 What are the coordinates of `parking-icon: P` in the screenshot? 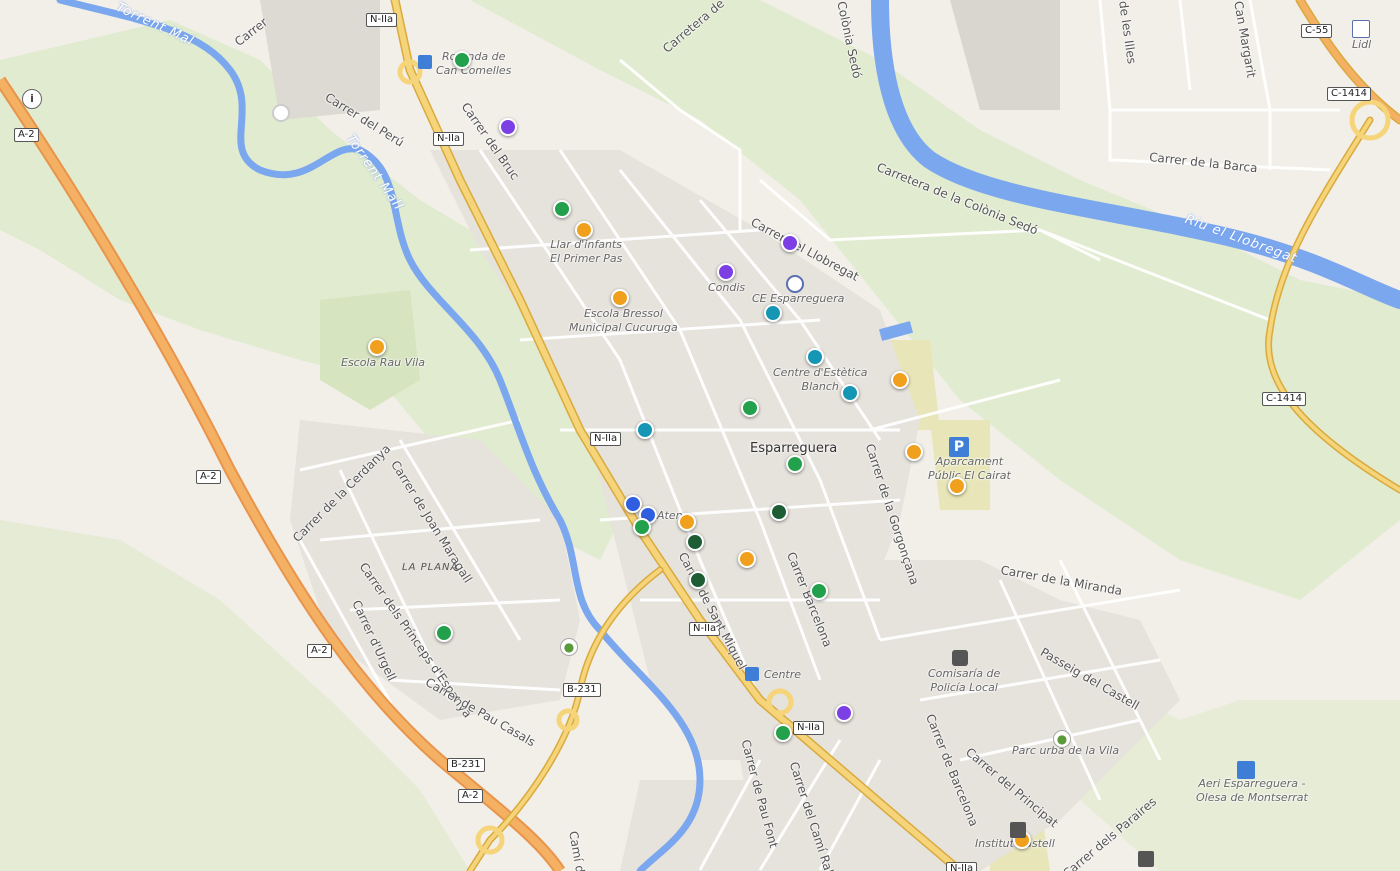 It's located at (959, 447).